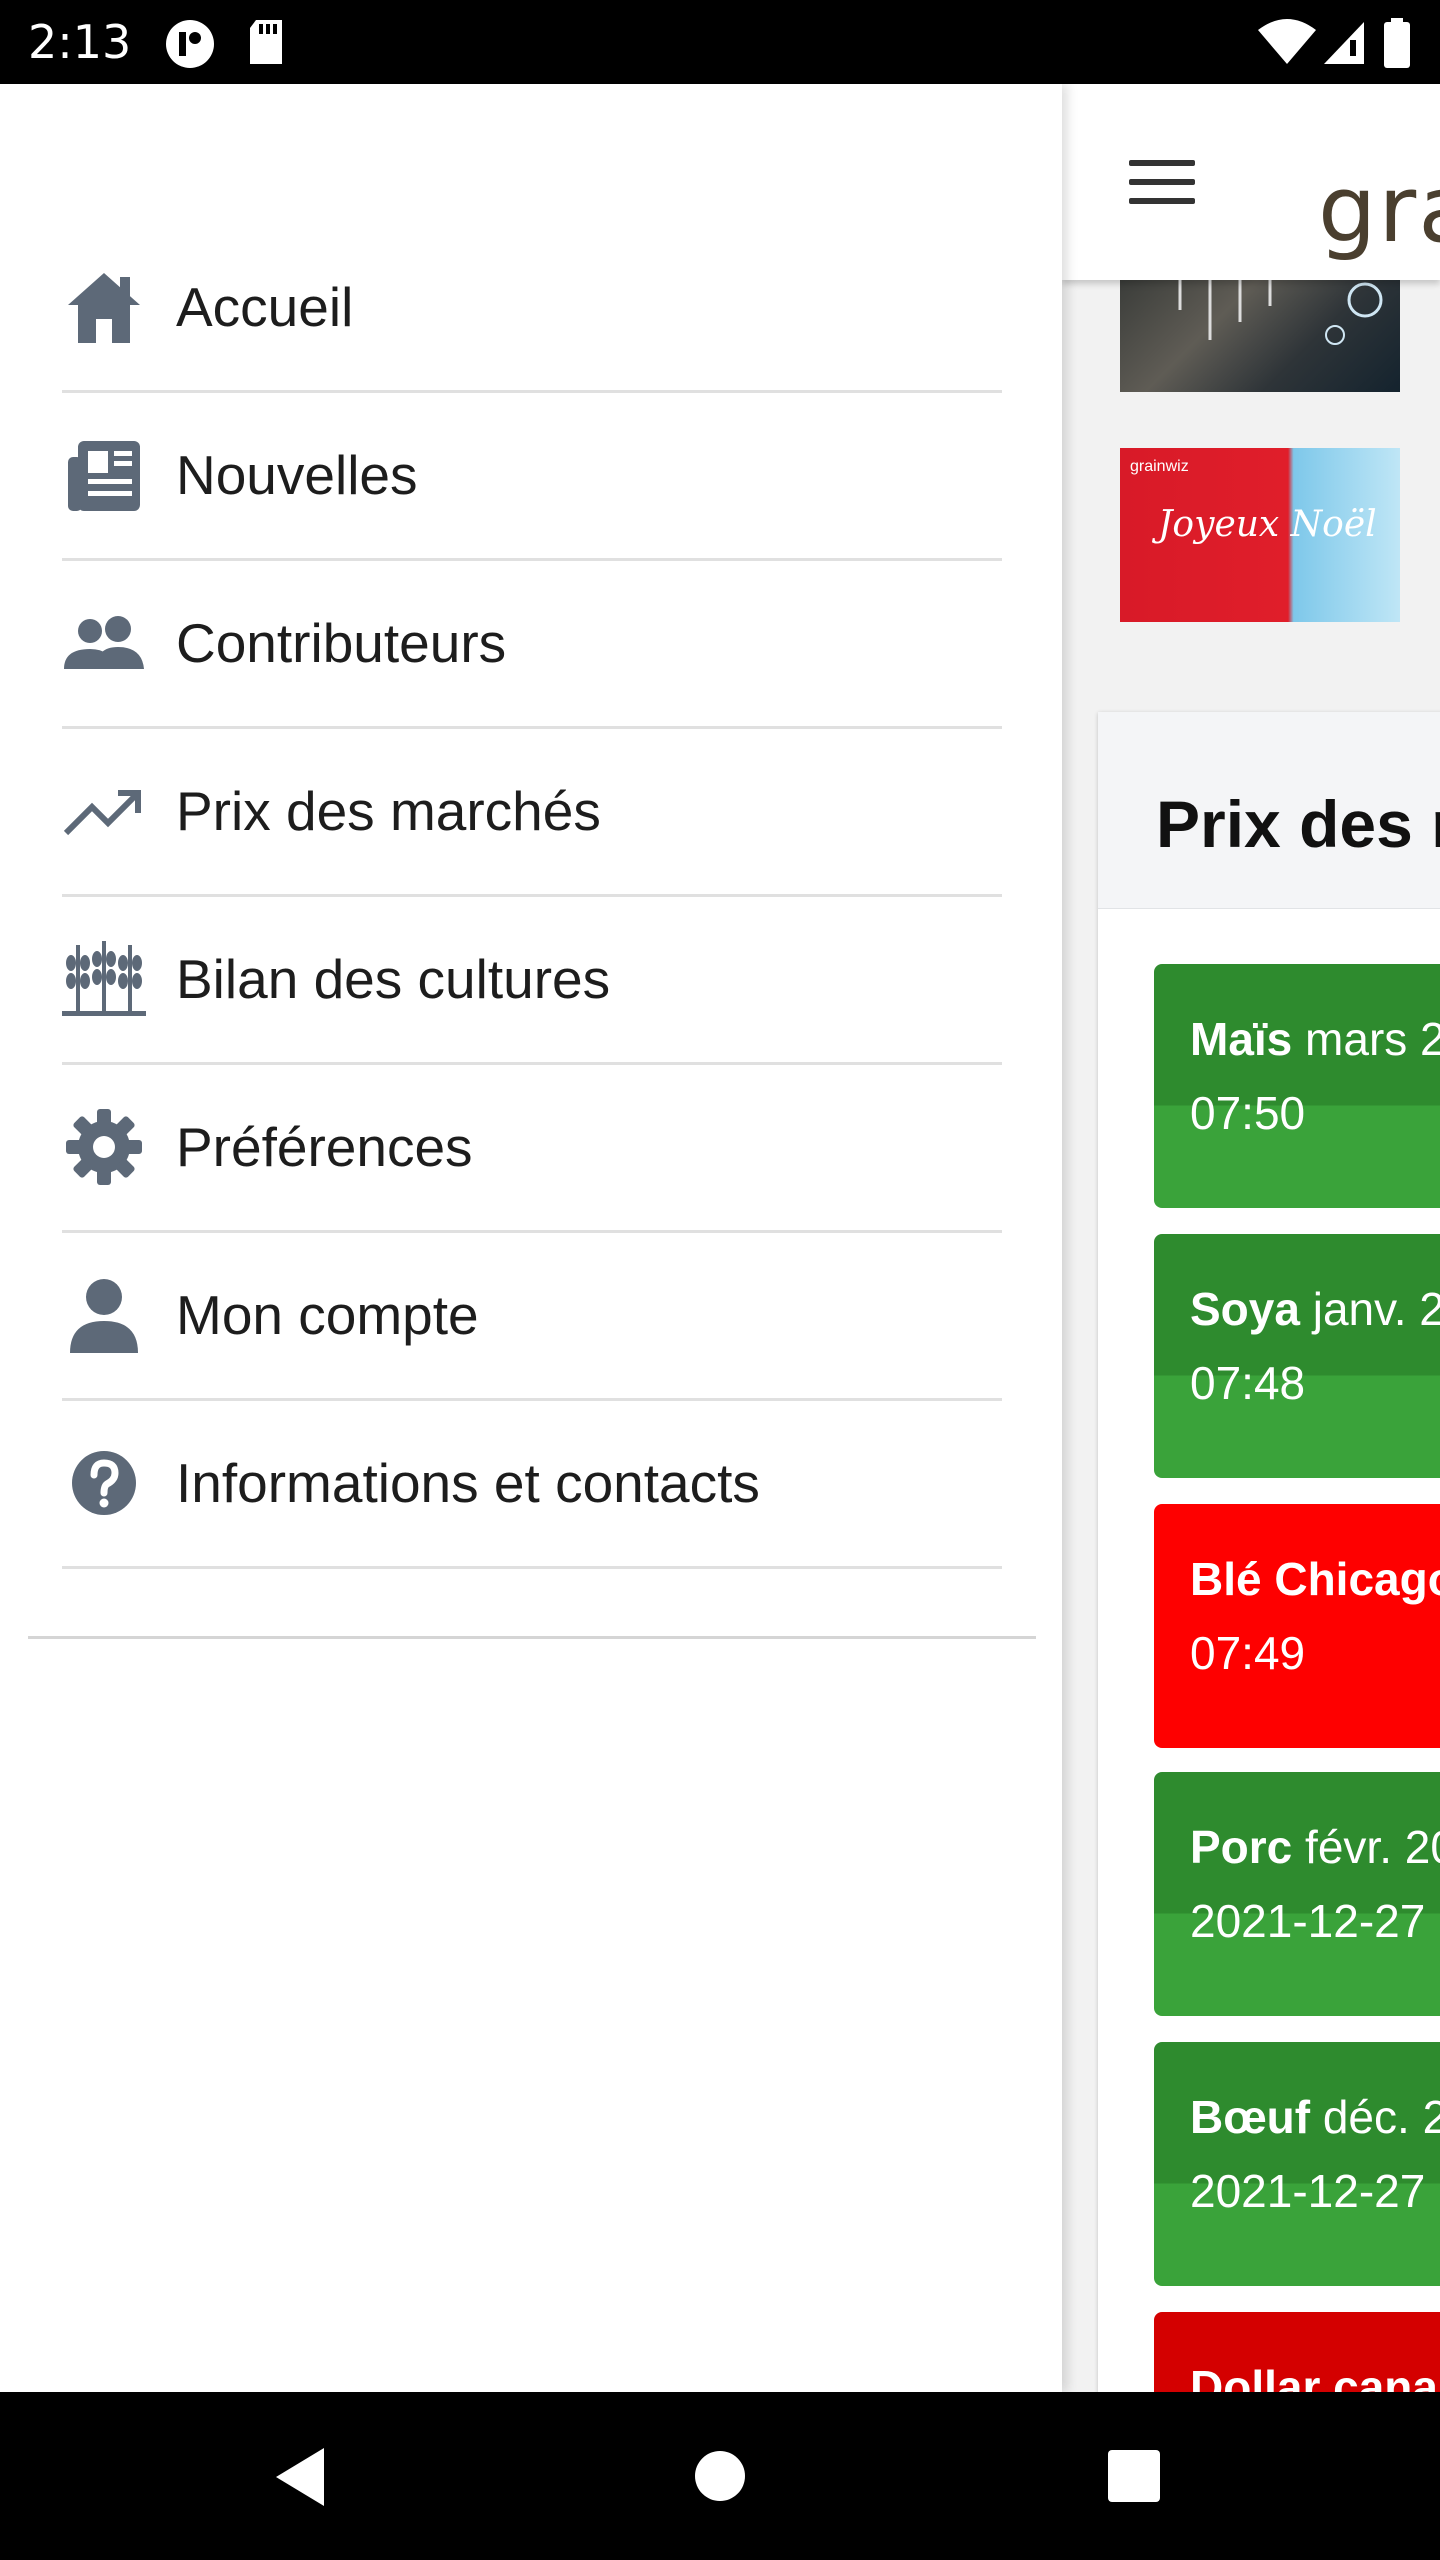 Image resolution: width=1440 pixels, height=2560 pixels. What do you see at coordinates (1251, 182) in the screenshot?
I see `app-header: gra` at bounding box center [1251, 182].